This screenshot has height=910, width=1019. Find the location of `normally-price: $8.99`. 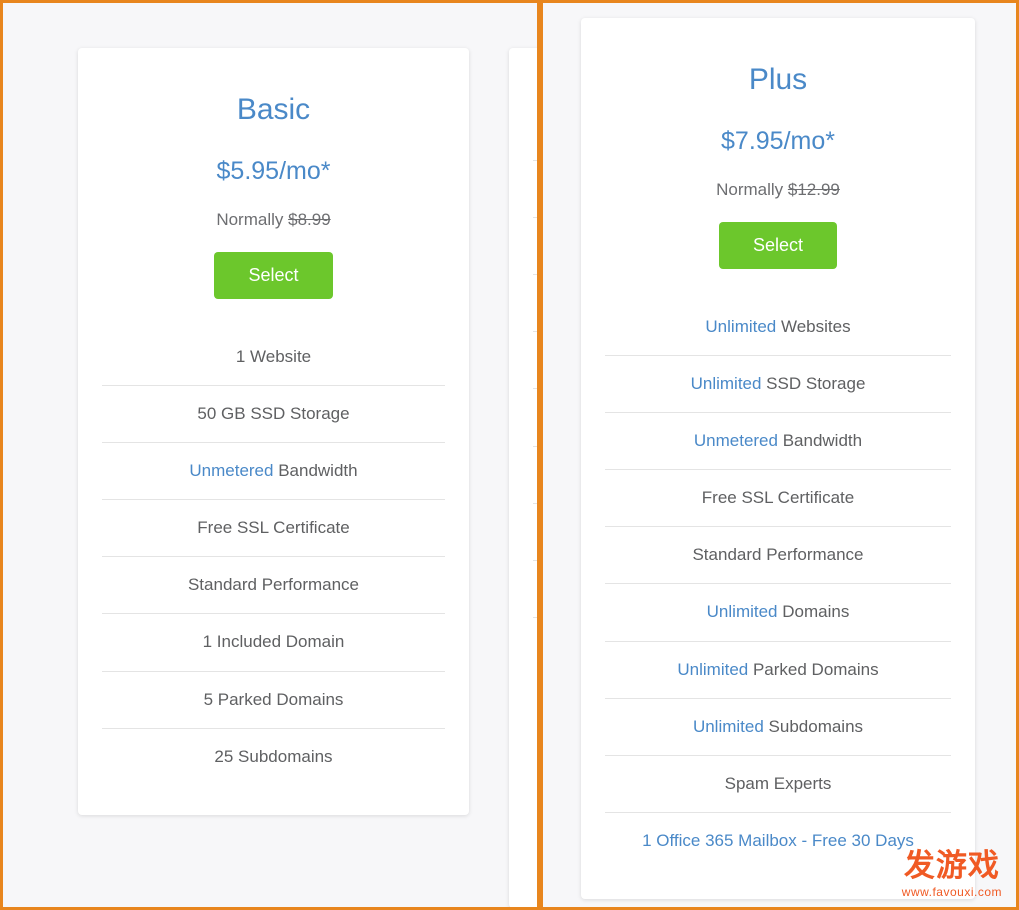

normally-price: $8.99 is located at coordinates (309, 219).